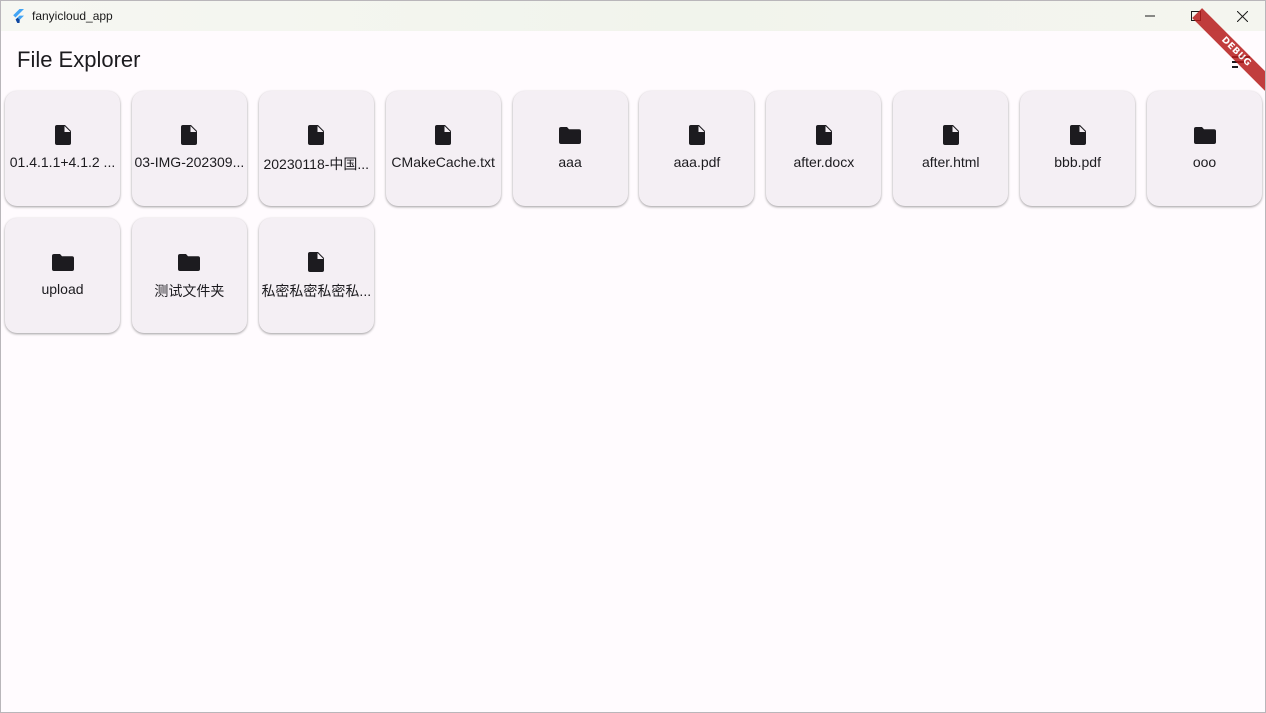  What do you see at coordinates (570, 162) in the screenshot?
I see `file-name: aaa` at bounding box center [570, 162].